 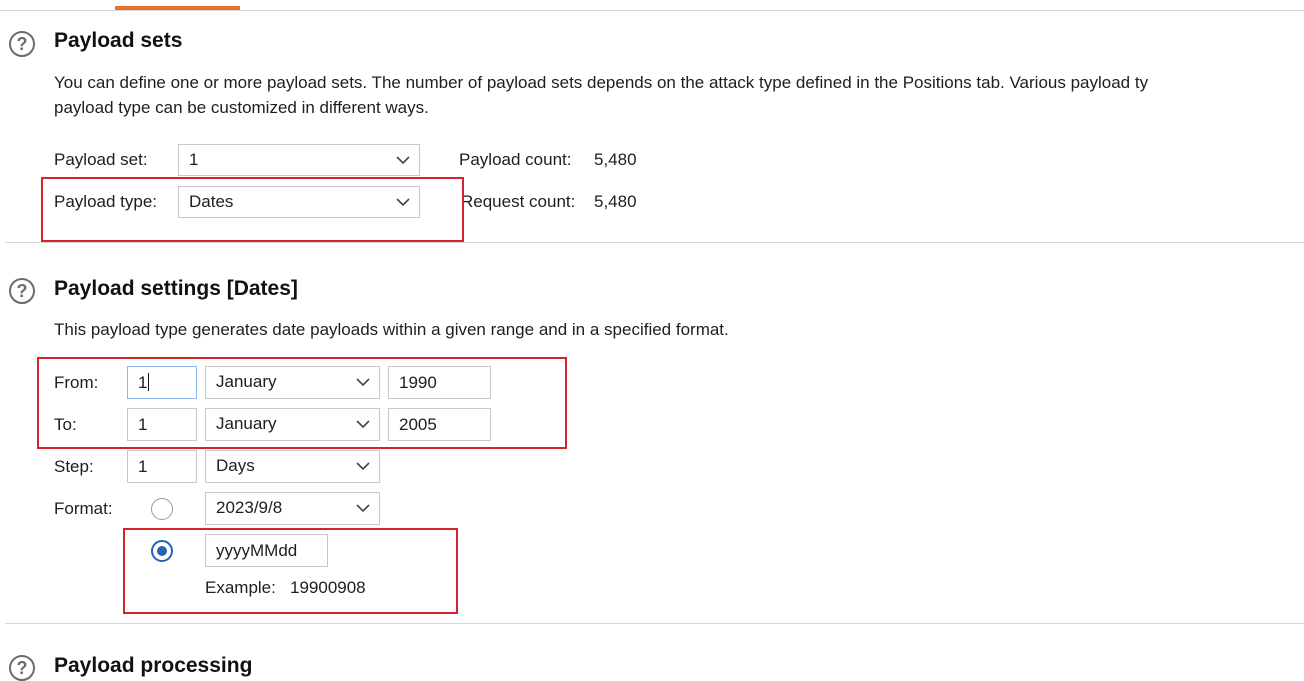 I want to click on format-custom-radio, so click(x=162, y=551).